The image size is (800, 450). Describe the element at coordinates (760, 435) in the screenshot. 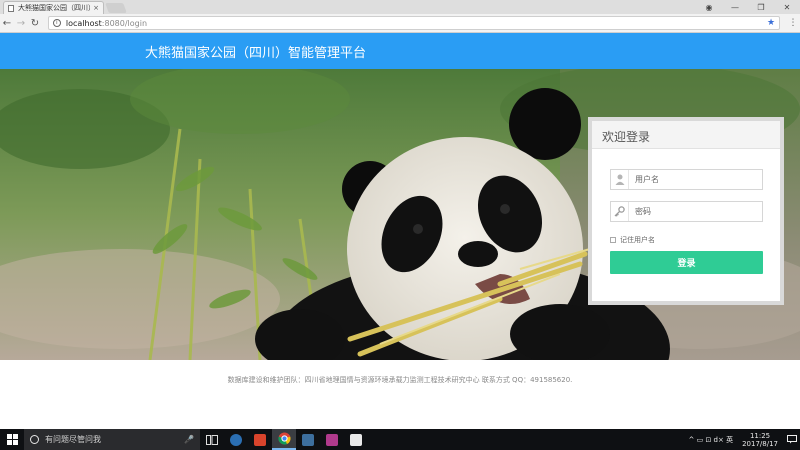

I see `clock-time: 11:25` at that location.